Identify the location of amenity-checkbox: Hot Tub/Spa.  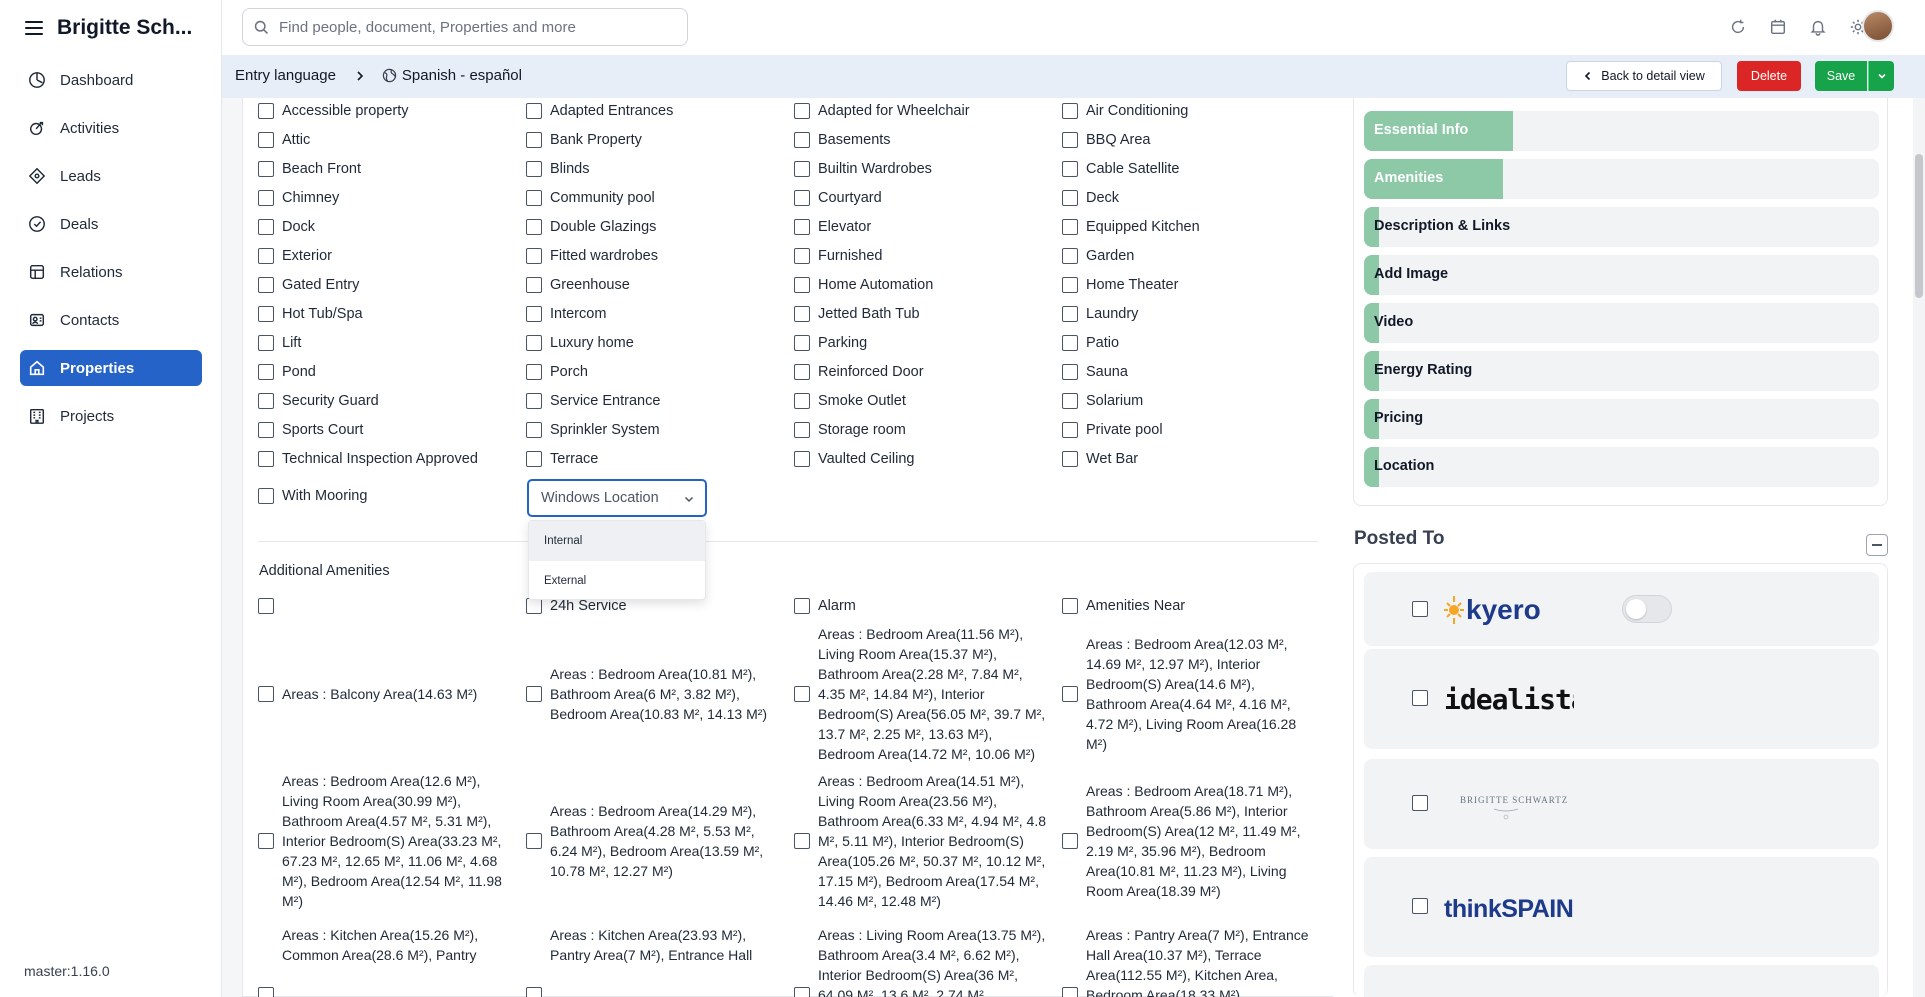
(310, 314).